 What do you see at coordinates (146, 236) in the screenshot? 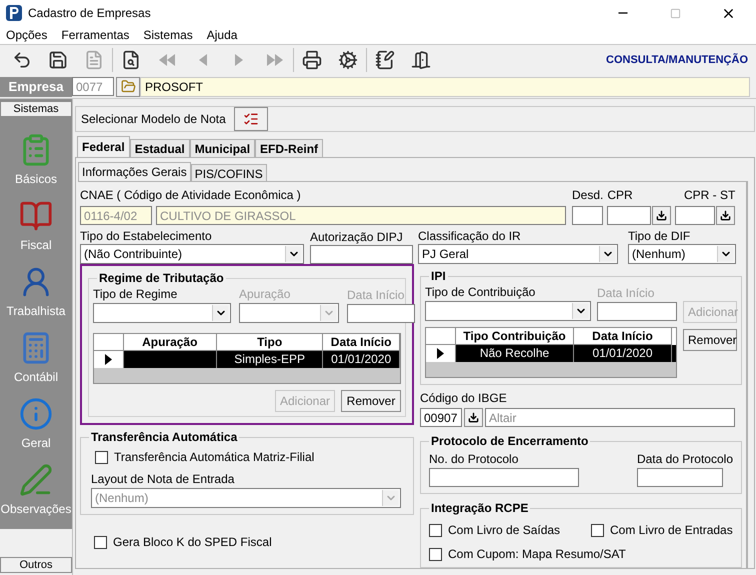
I see `field-label: Tipo do Estabelecimento` at bounding box center [146, 236].